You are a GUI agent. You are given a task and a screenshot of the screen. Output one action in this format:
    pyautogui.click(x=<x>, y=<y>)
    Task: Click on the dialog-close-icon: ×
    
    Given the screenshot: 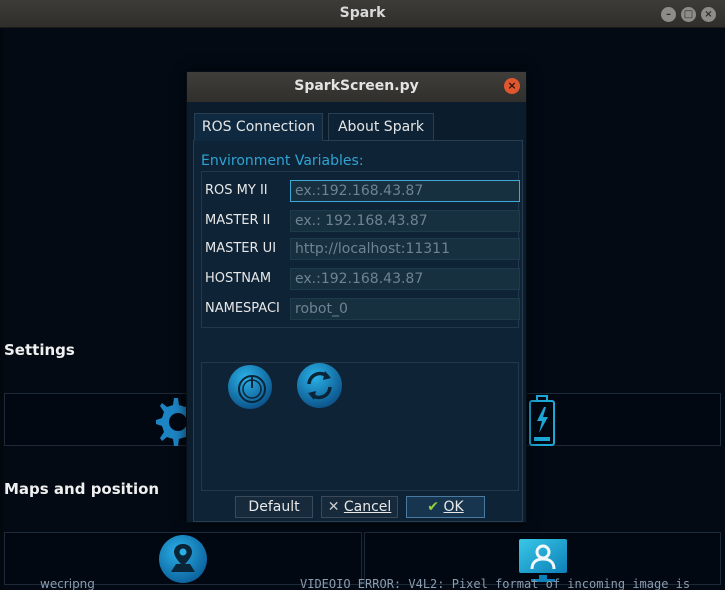 What is the action you would take?
    pyautogui.click(x=512, y=86)
    